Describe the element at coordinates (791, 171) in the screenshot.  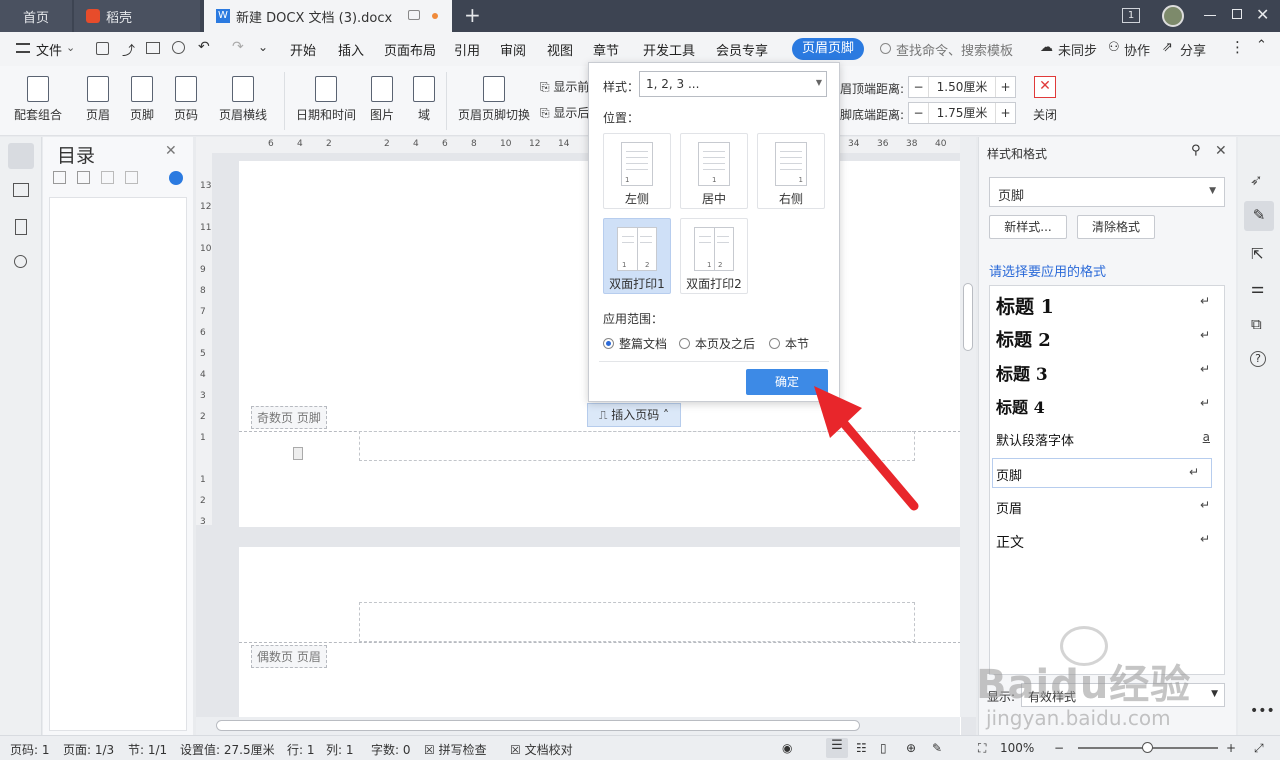
I see `position-right: 1 右侧` at that location.